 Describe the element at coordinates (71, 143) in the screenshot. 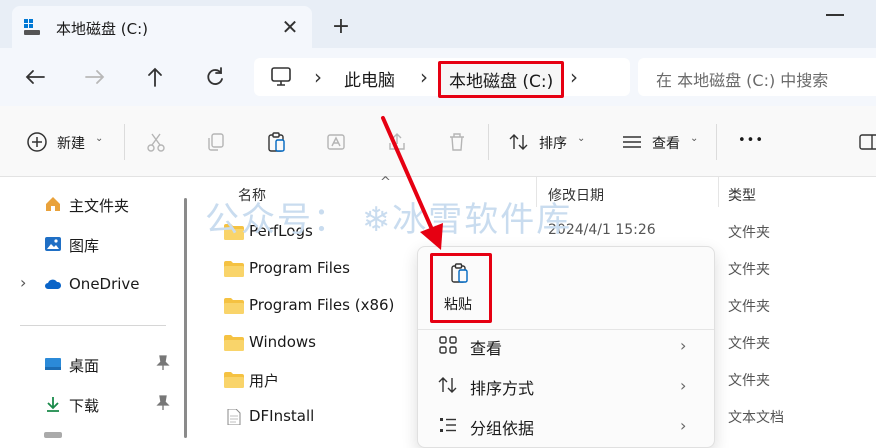

I see `new-button: 新建` at that location.